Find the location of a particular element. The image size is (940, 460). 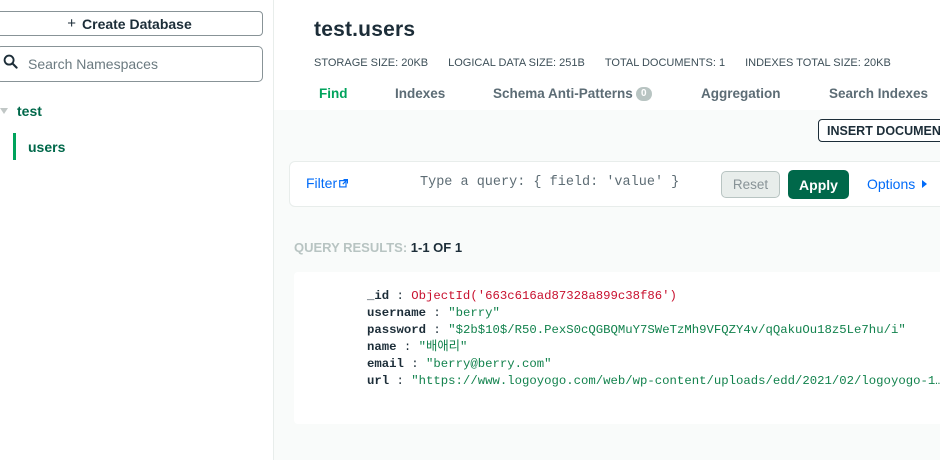

stat-storage-size: STORAGE SIZE: 20KB is located at coordinates (371, 63).